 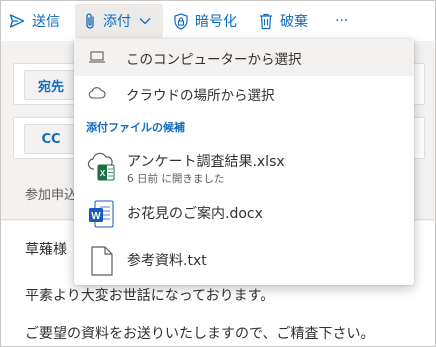 I want to click on send-button: 送信, so click(x=34, y=21).